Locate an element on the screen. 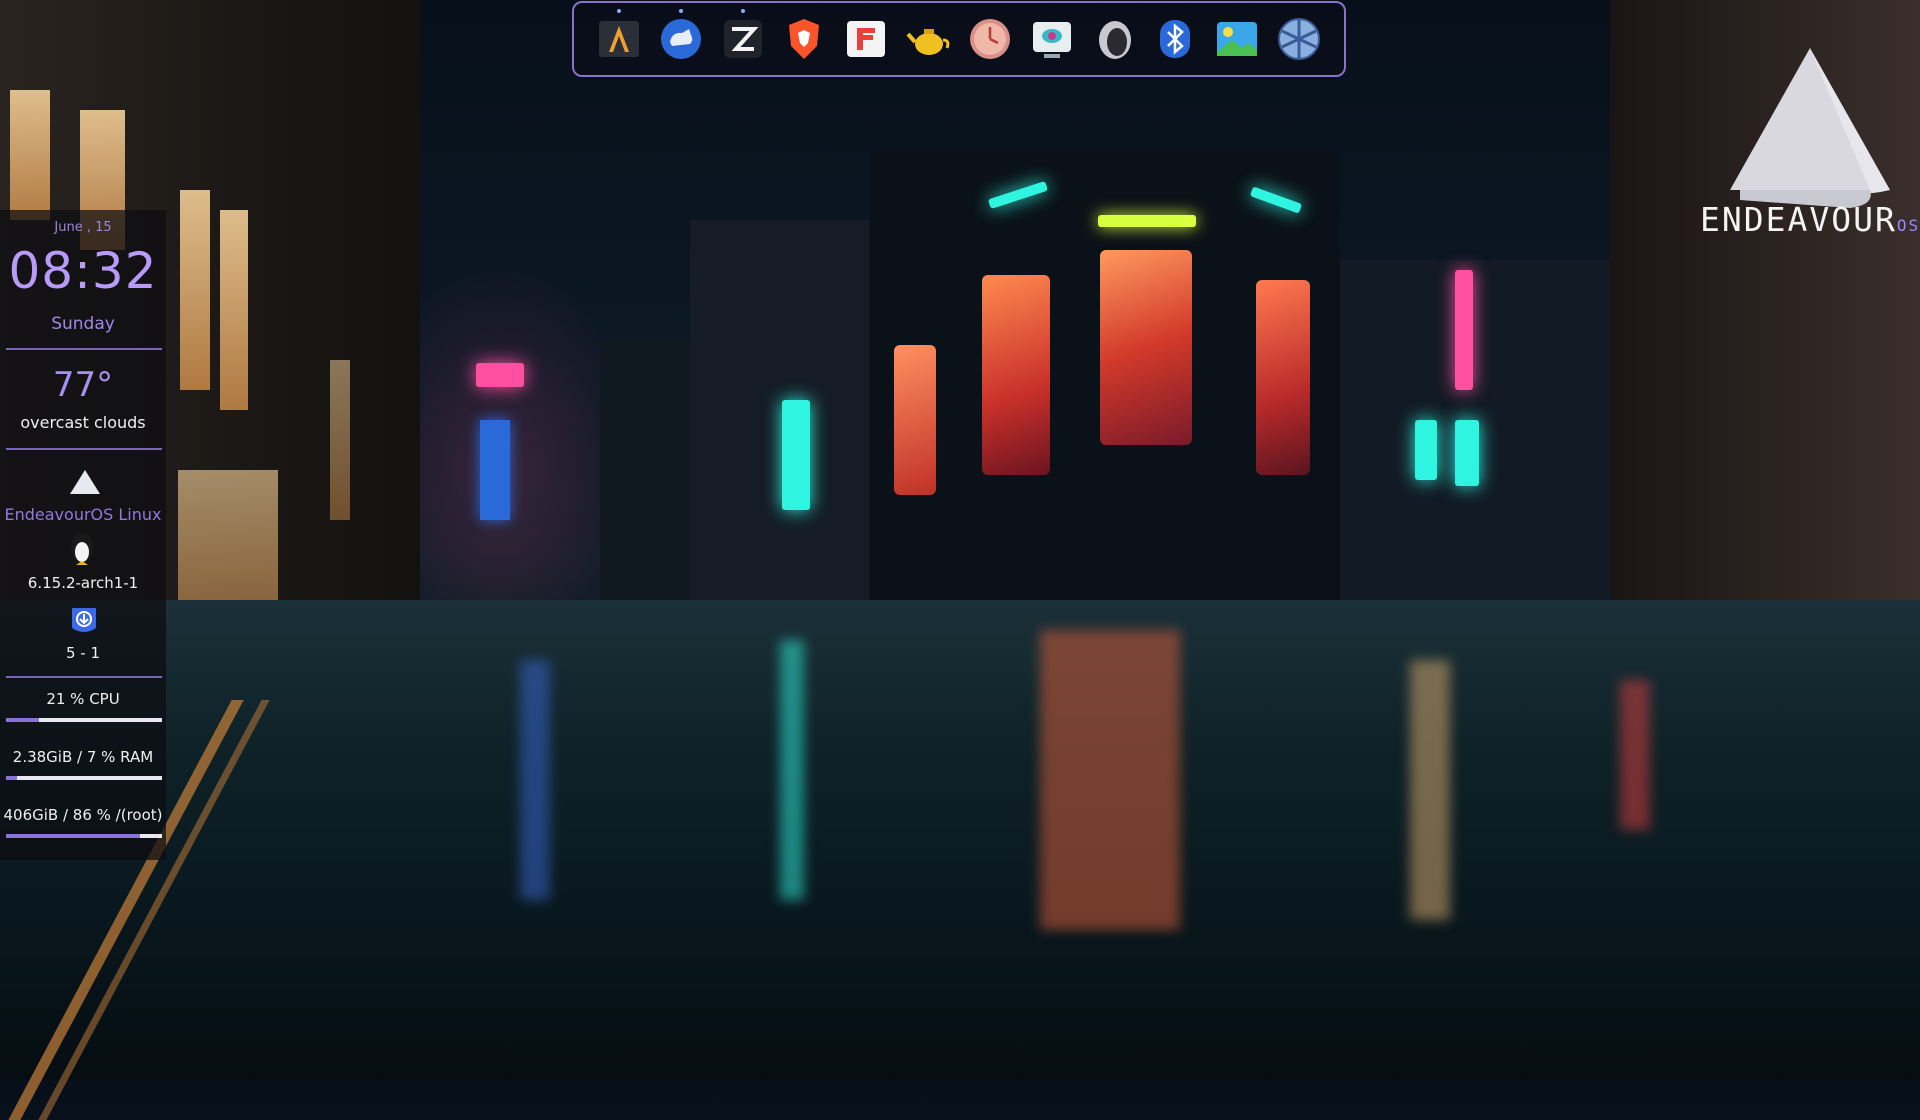 This screenshot has width=1920, height=1120. temperature: 77° is located at coordinates (83, 385).